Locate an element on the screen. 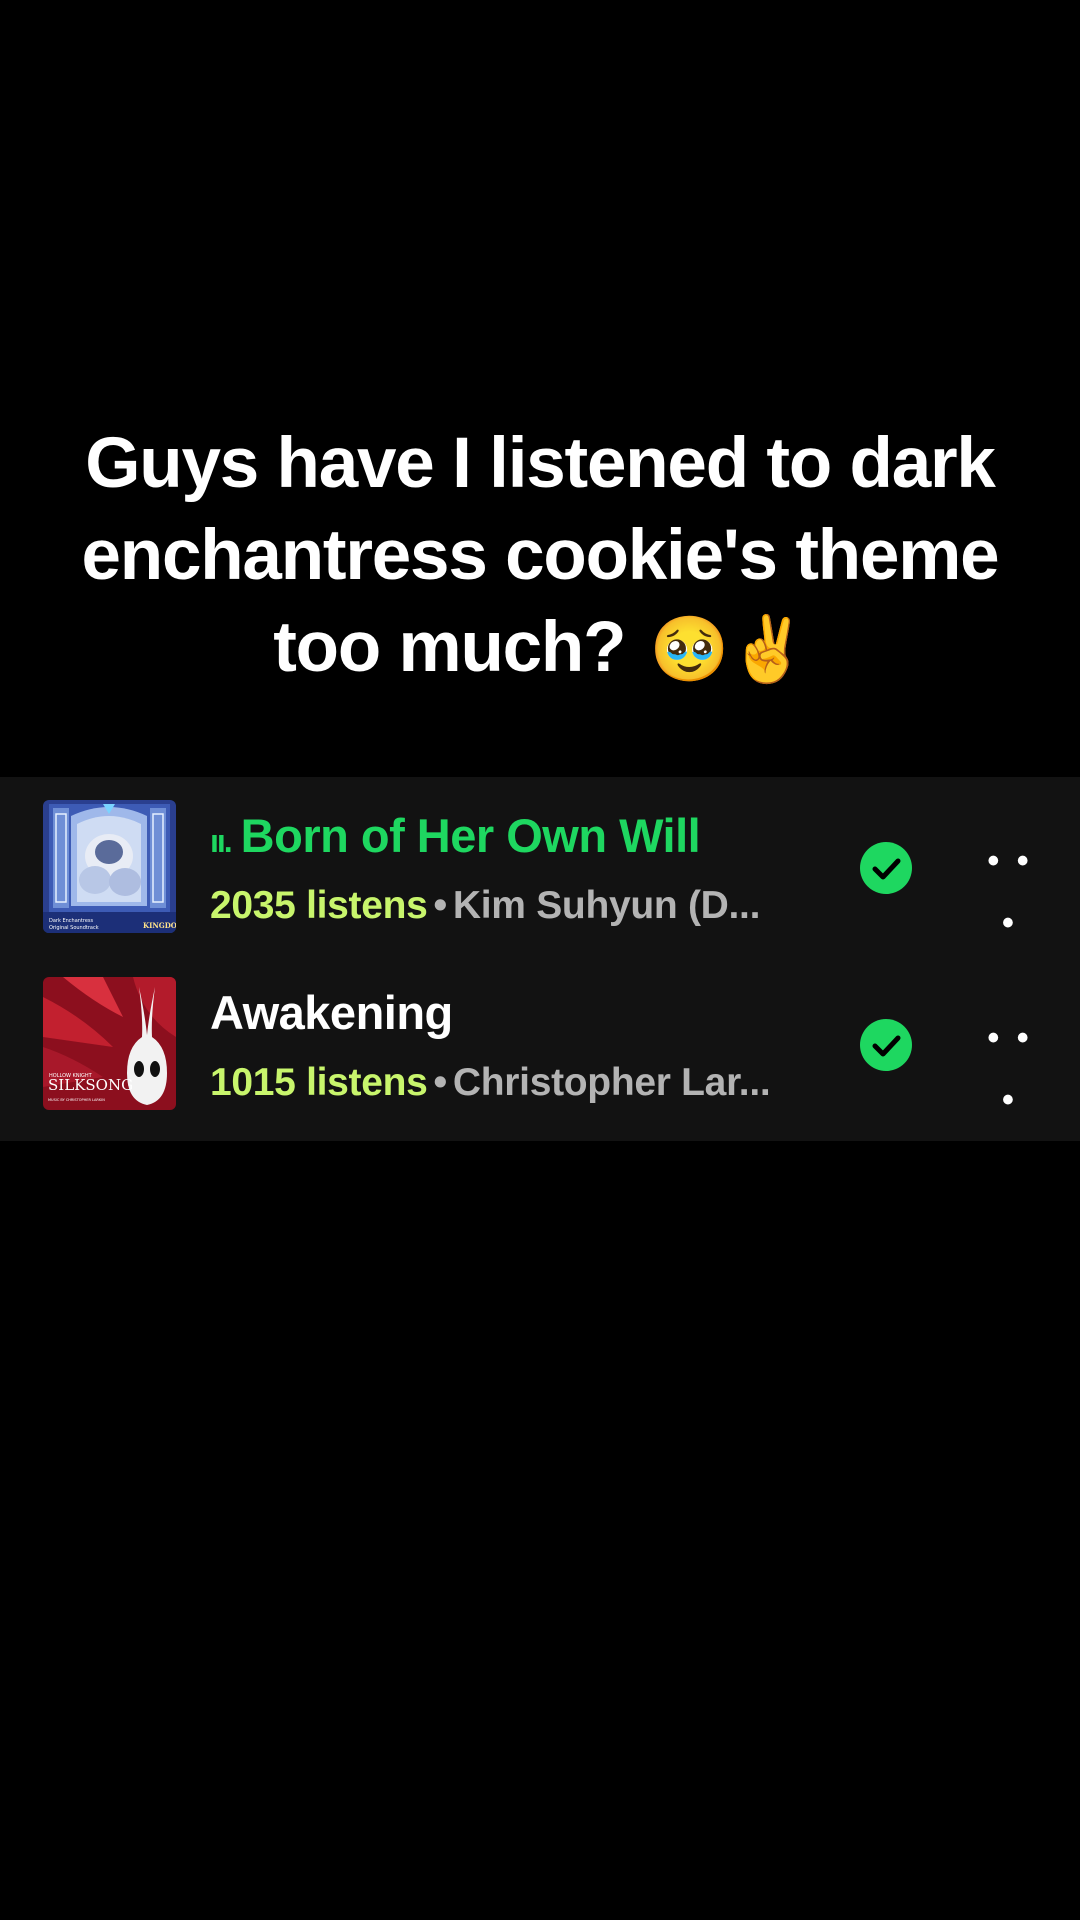 This screenshot has height=1920, width=1080. track-title: ıı. Born of Her Own Will is located at coordinates (455, 835).